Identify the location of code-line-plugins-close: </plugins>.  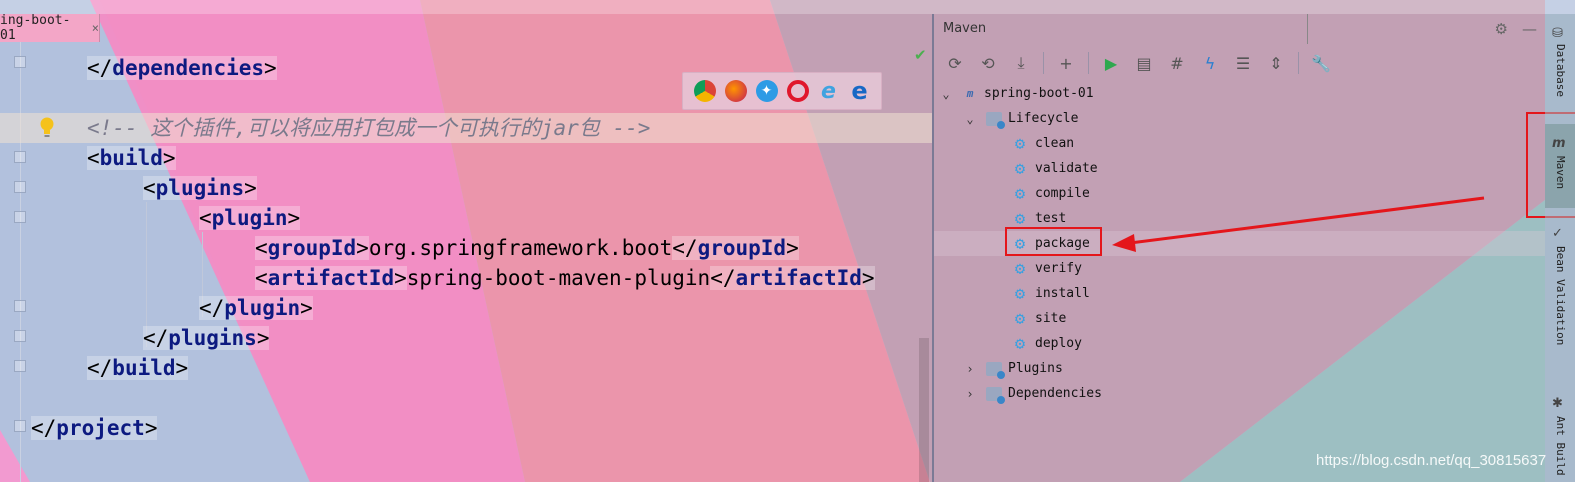
(206, 338).